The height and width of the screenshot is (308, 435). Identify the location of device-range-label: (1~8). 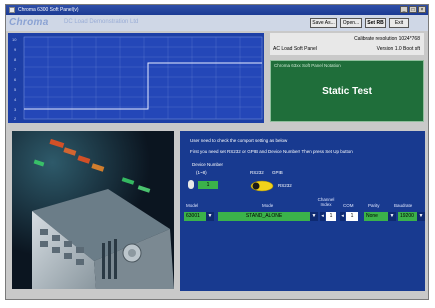
(201, 172).